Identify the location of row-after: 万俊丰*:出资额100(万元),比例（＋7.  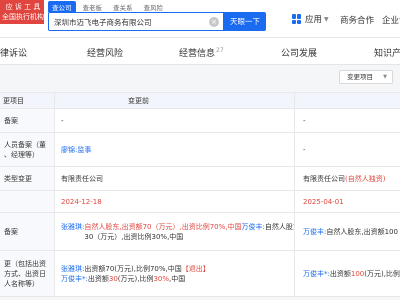
(347, 273).